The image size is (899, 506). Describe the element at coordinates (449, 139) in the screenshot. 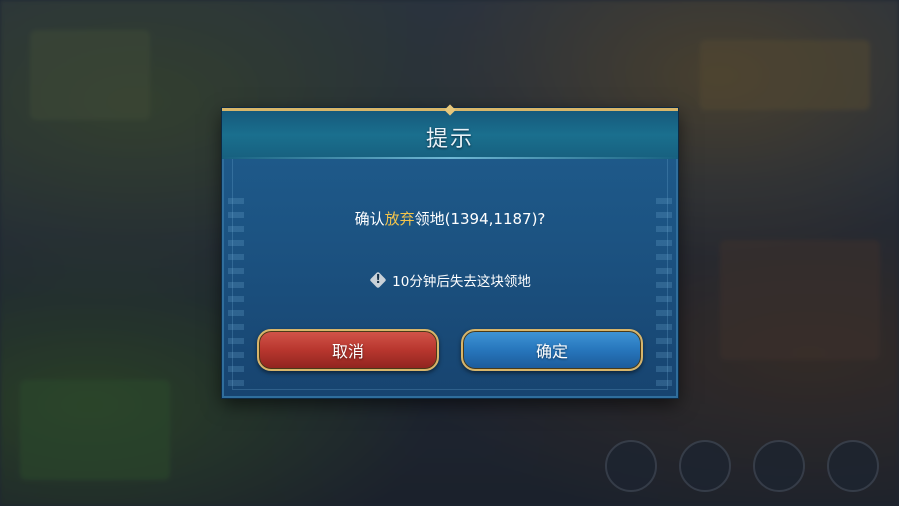

I see `dialog-title: 提示` at that location.